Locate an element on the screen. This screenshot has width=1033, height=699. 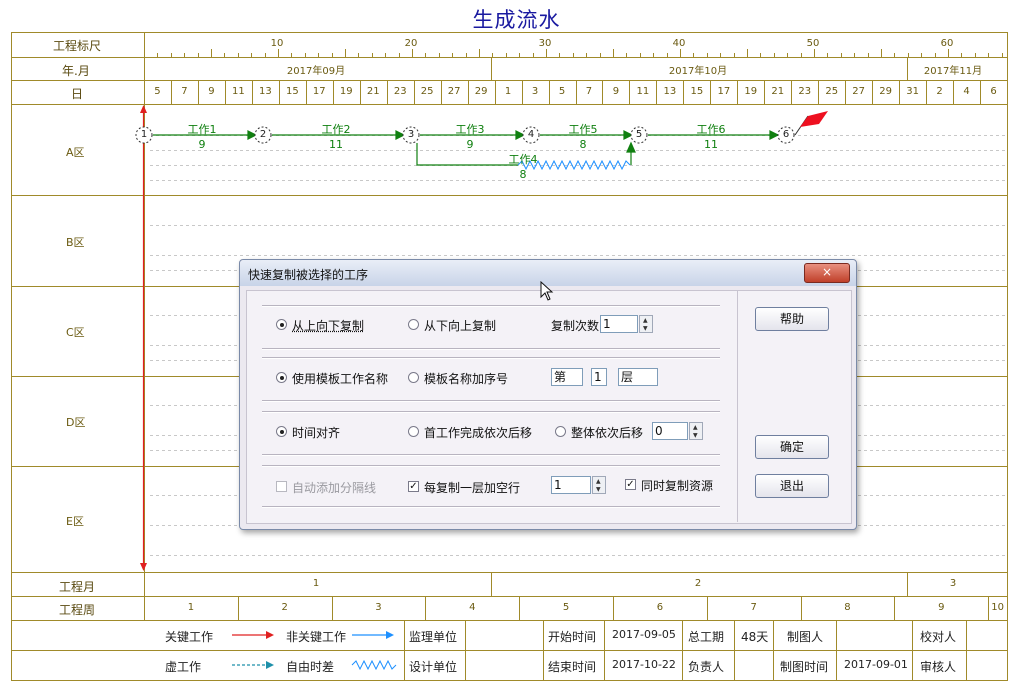
day-cell: 6 is located at coordinates (993, 91).